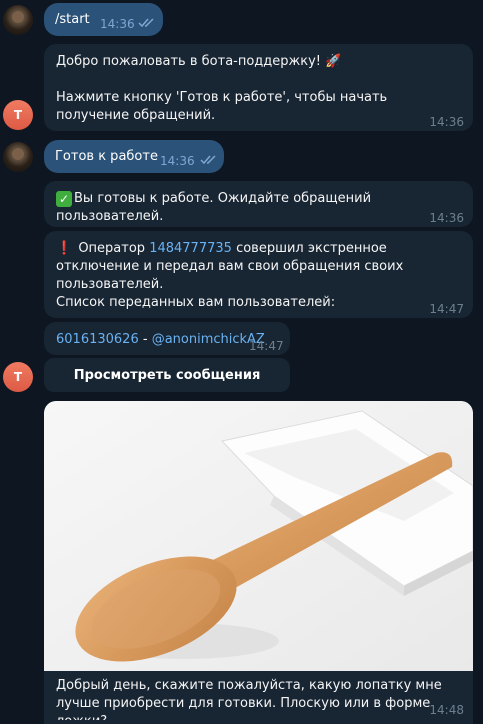 The height and width of the screenshot is (724, 483). Describe the element at coordinates (258, 722) in the screenshot. I see `next-message-edge` at that location.